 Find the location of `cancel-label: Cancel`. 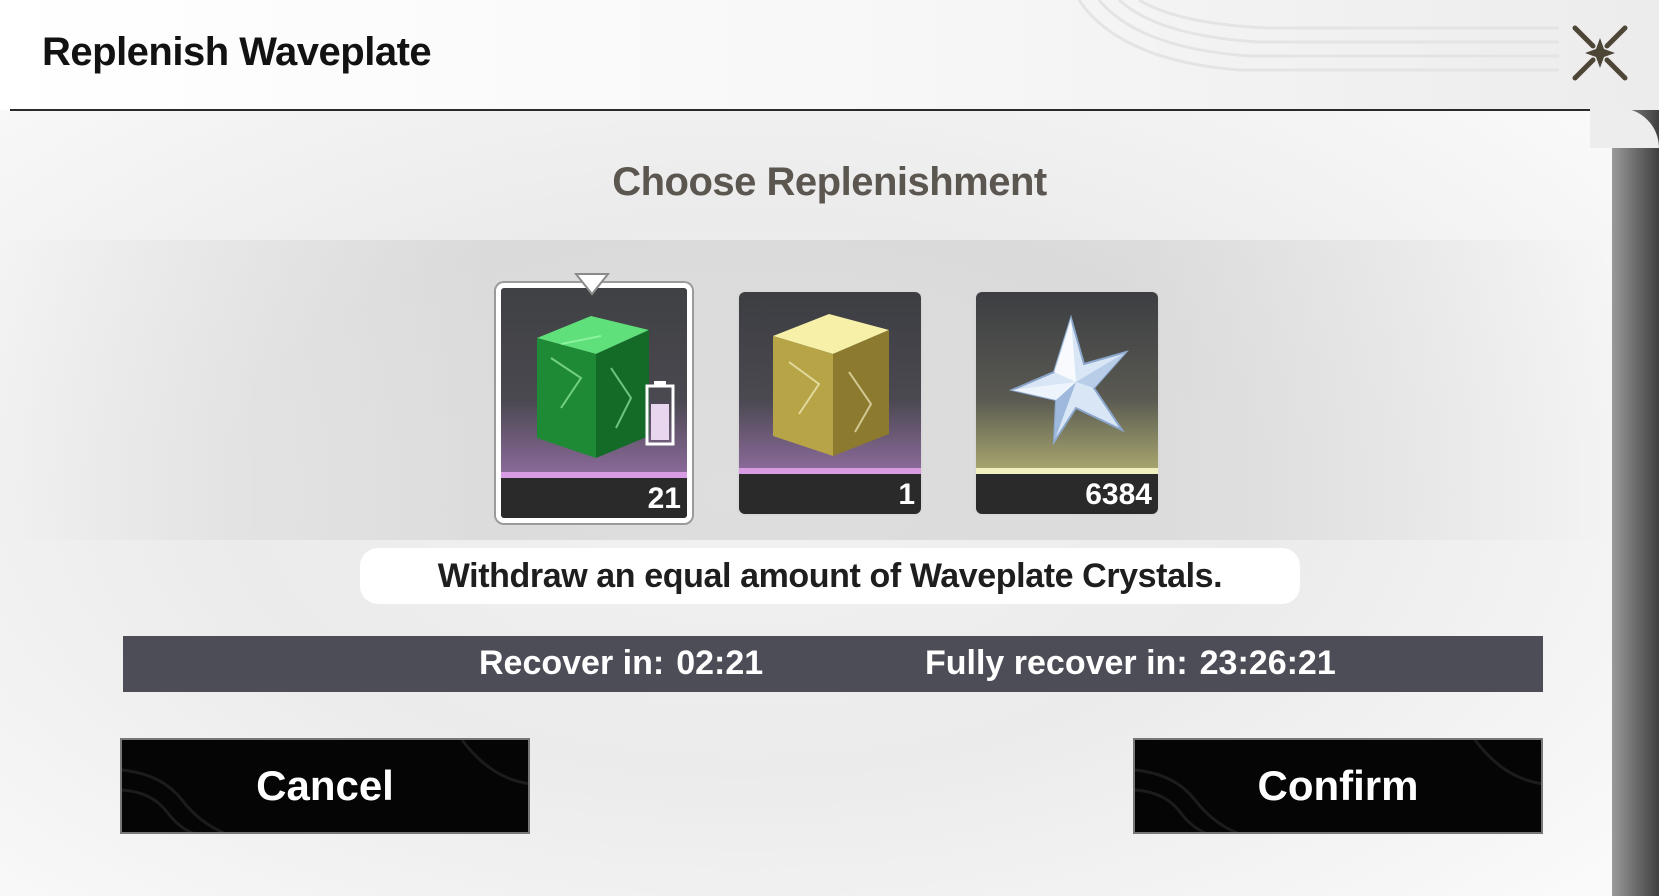

cancel-label: Cancel is located at coordinates (325, 785).